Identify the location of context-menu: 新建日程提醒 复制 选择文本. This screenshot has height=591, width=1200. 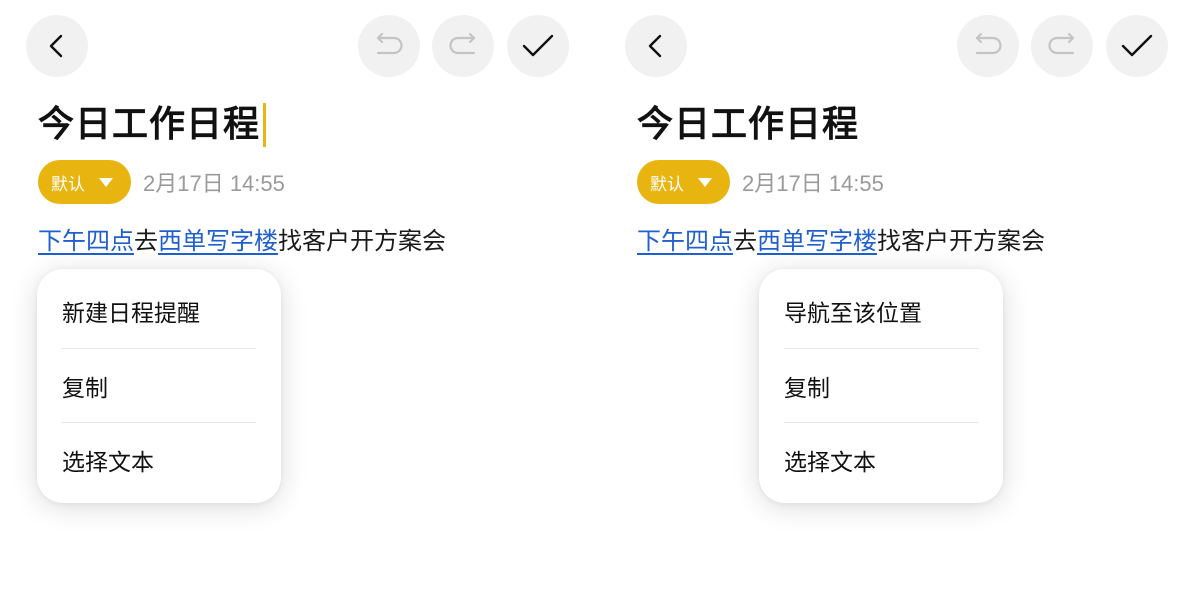
(159, 386).